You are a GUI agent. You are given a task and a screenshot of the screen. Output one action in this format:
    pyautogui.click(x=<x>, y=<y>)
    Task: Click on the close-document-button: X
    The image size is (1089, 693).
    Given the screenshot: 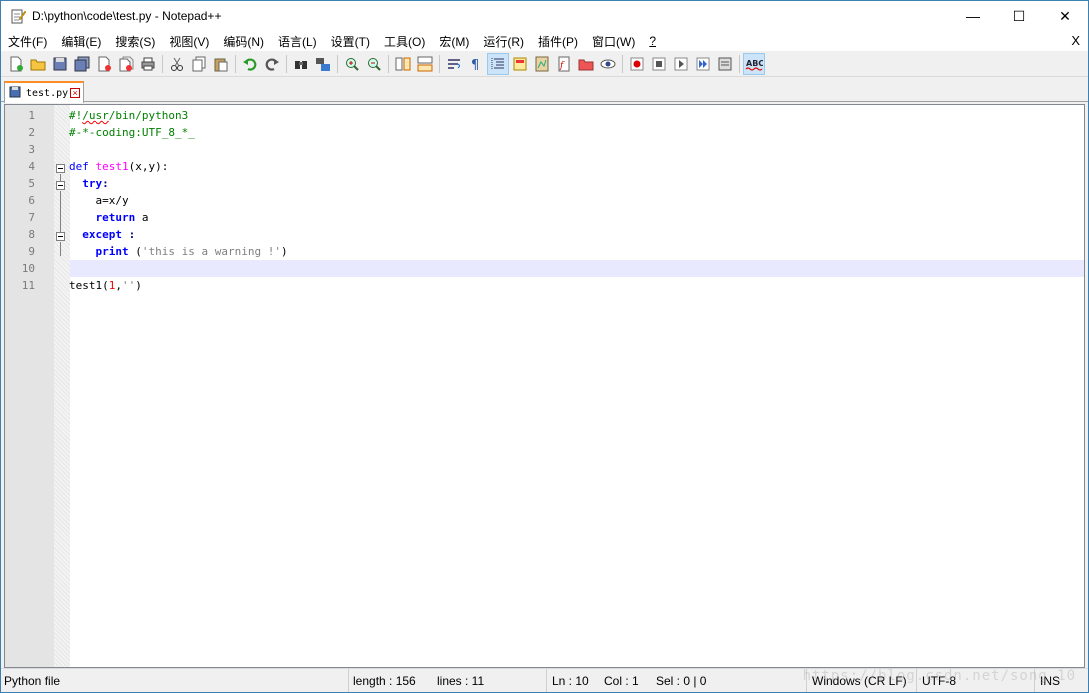 What is the action you would take?
    pyautogui.click(x=1075, y=40)
    